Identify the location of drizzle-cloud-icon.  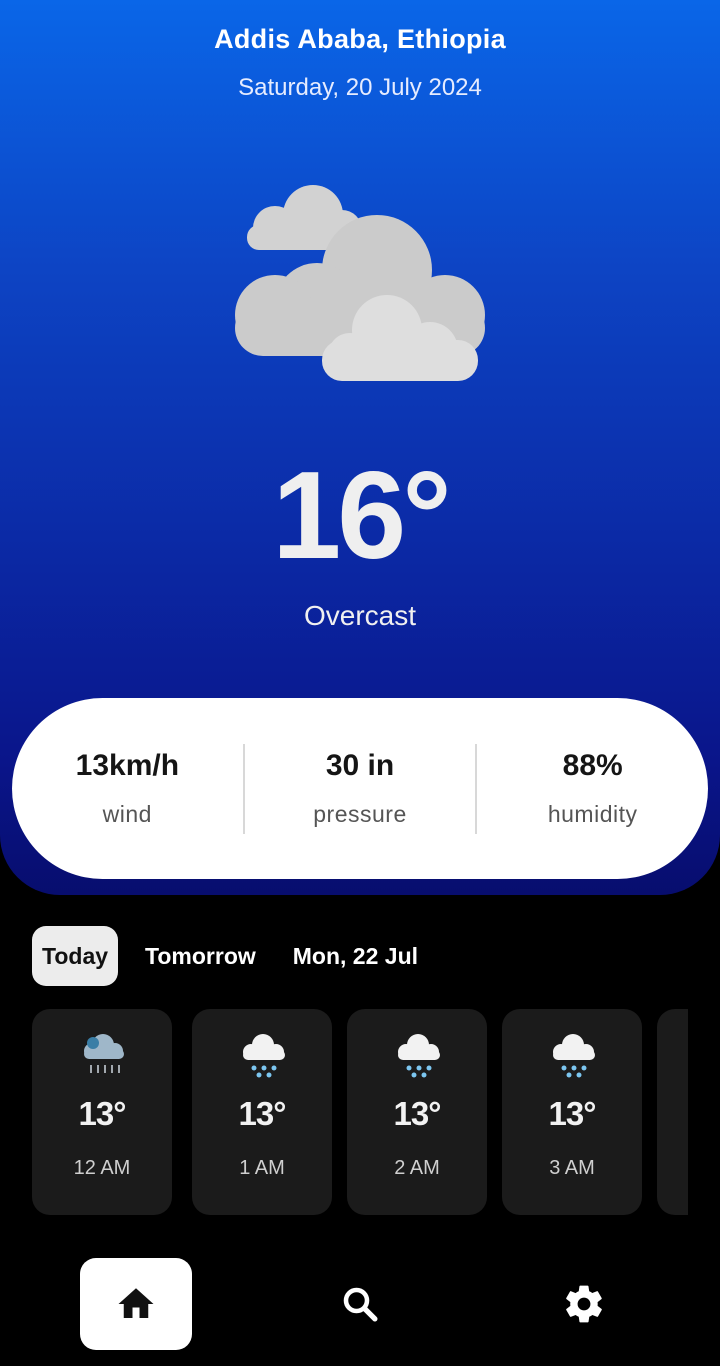
(104, 1053).